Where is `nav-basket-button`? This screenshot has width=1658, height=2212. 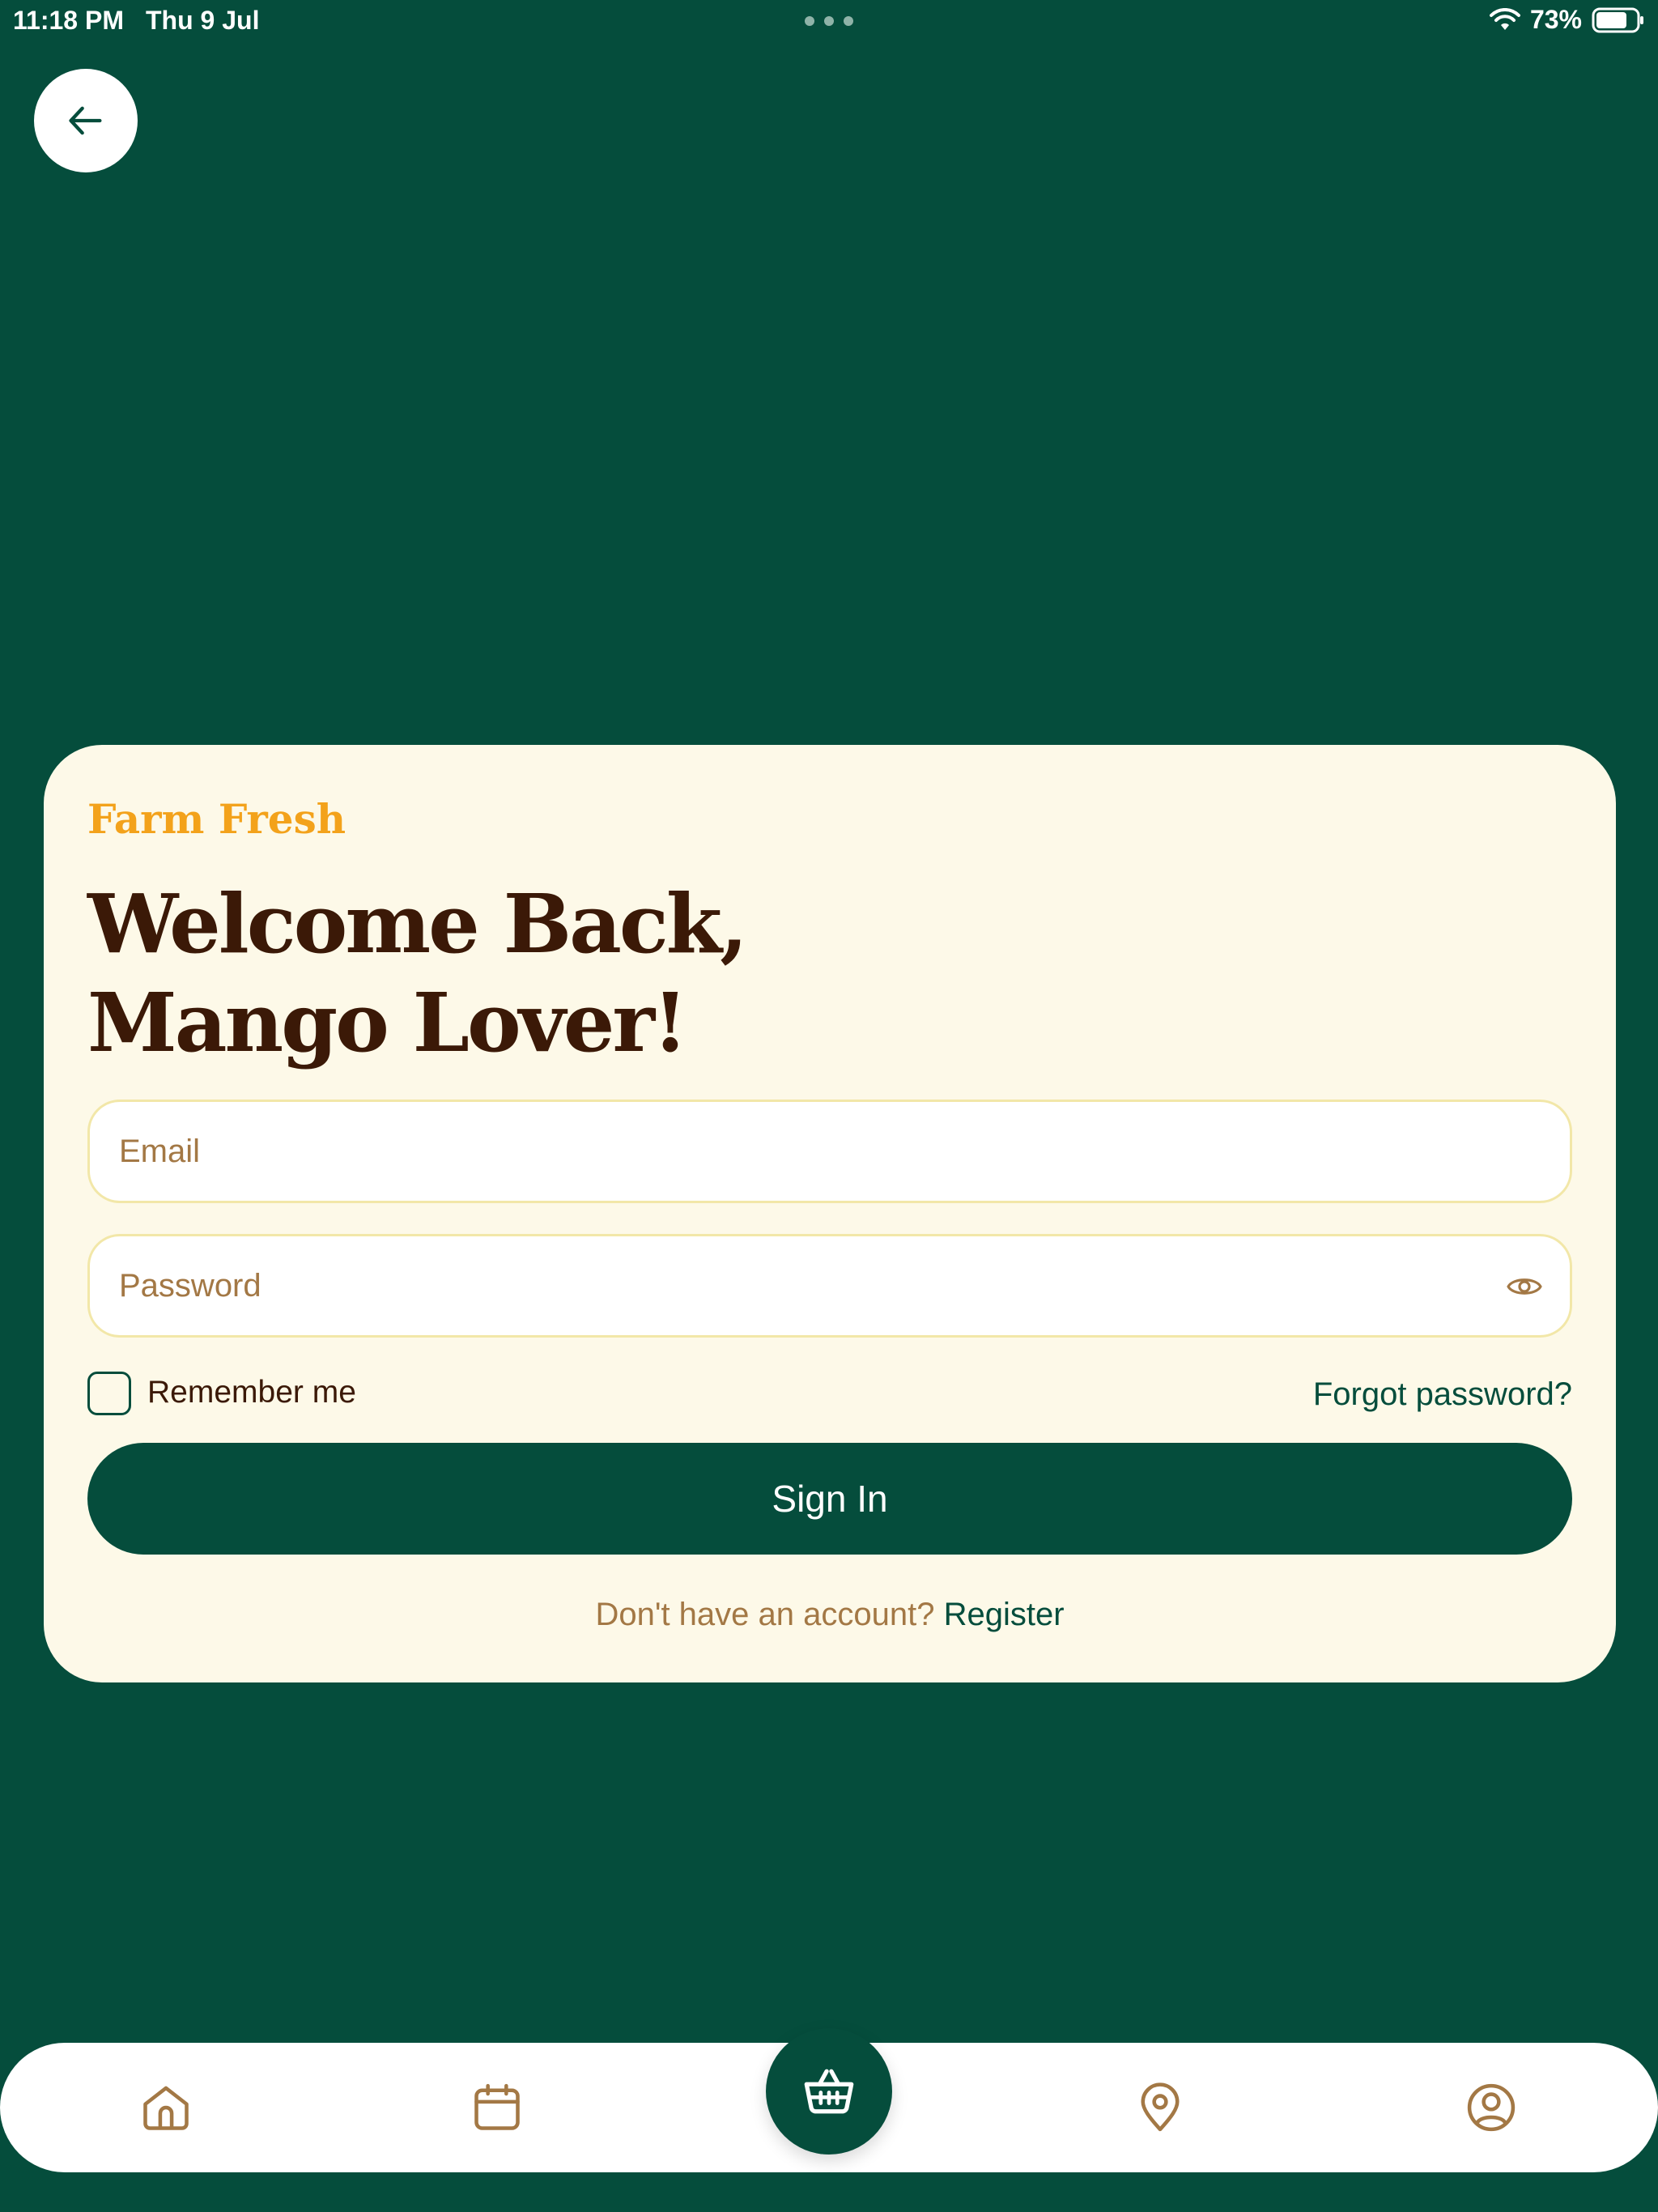 nav-basket-button is located at coordinates (829, 2092).